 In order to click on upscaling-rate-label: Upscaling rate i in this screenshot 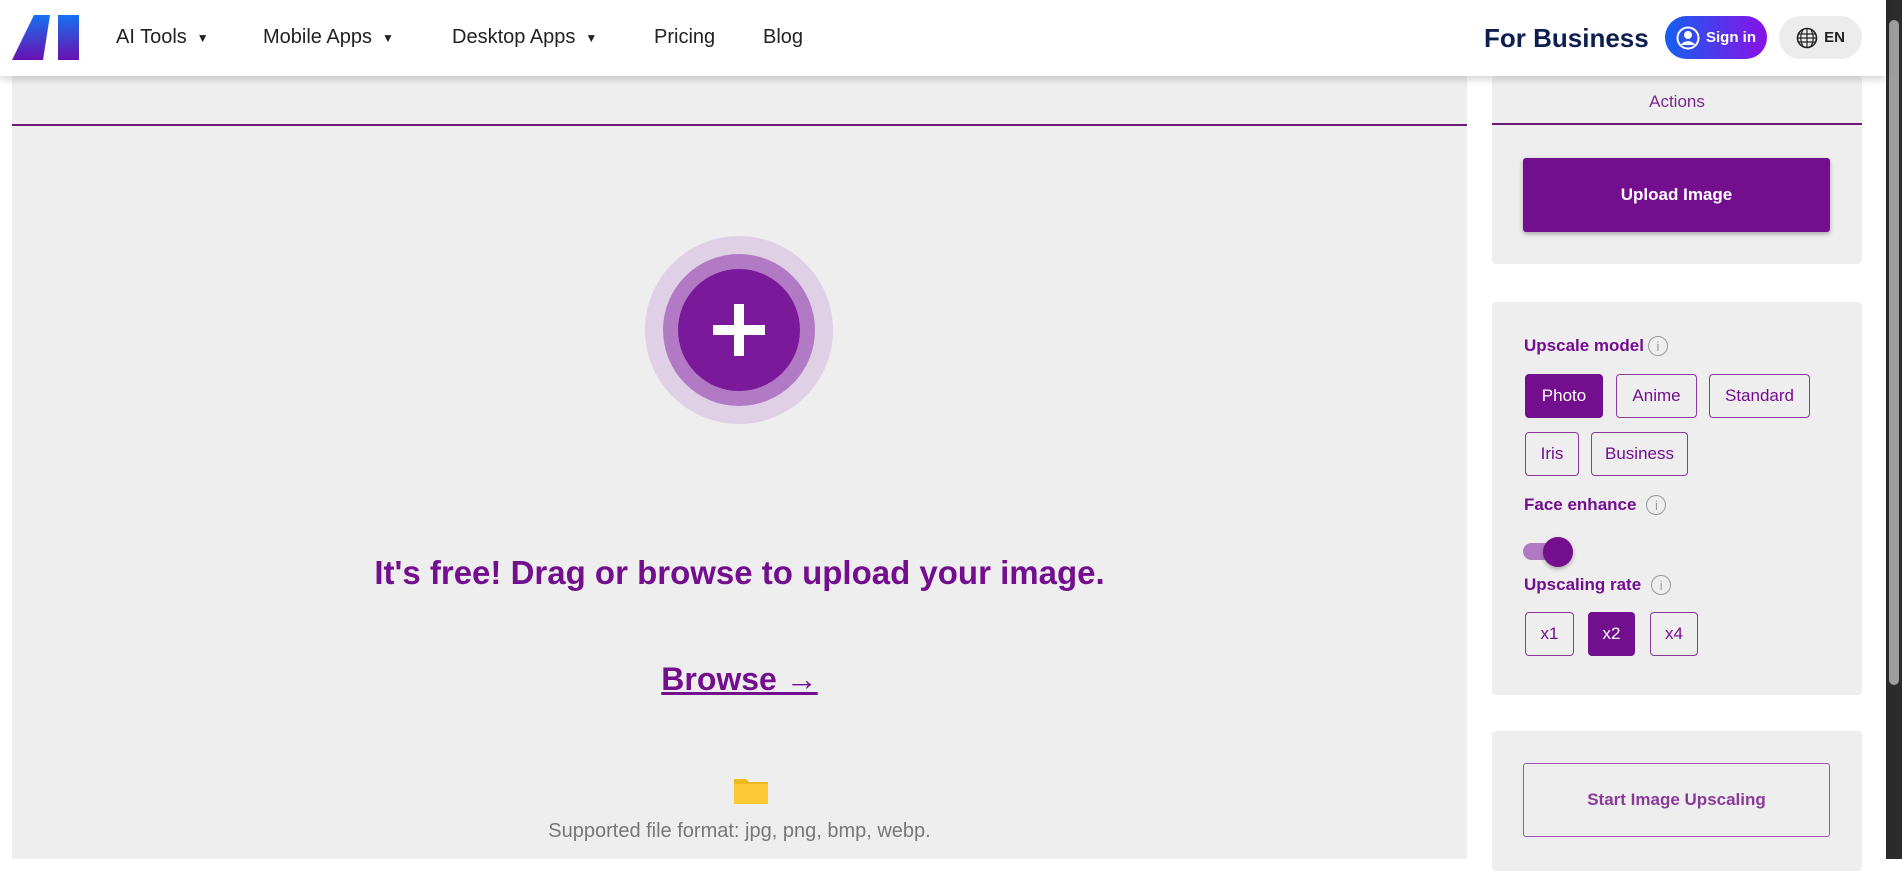, I will do `click(1598, 585)`.